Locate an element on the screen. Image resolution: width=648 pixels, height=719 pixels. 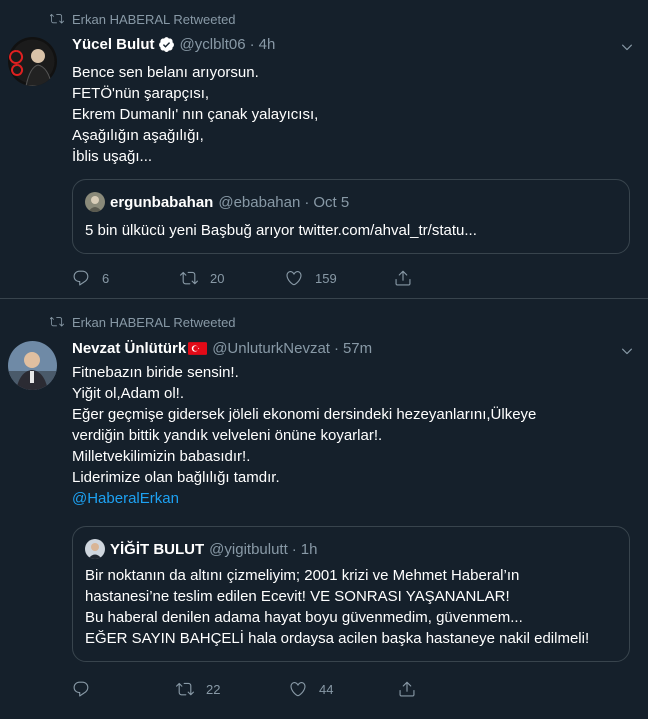
verified-badge-icon is located at coordinates (166, 44).